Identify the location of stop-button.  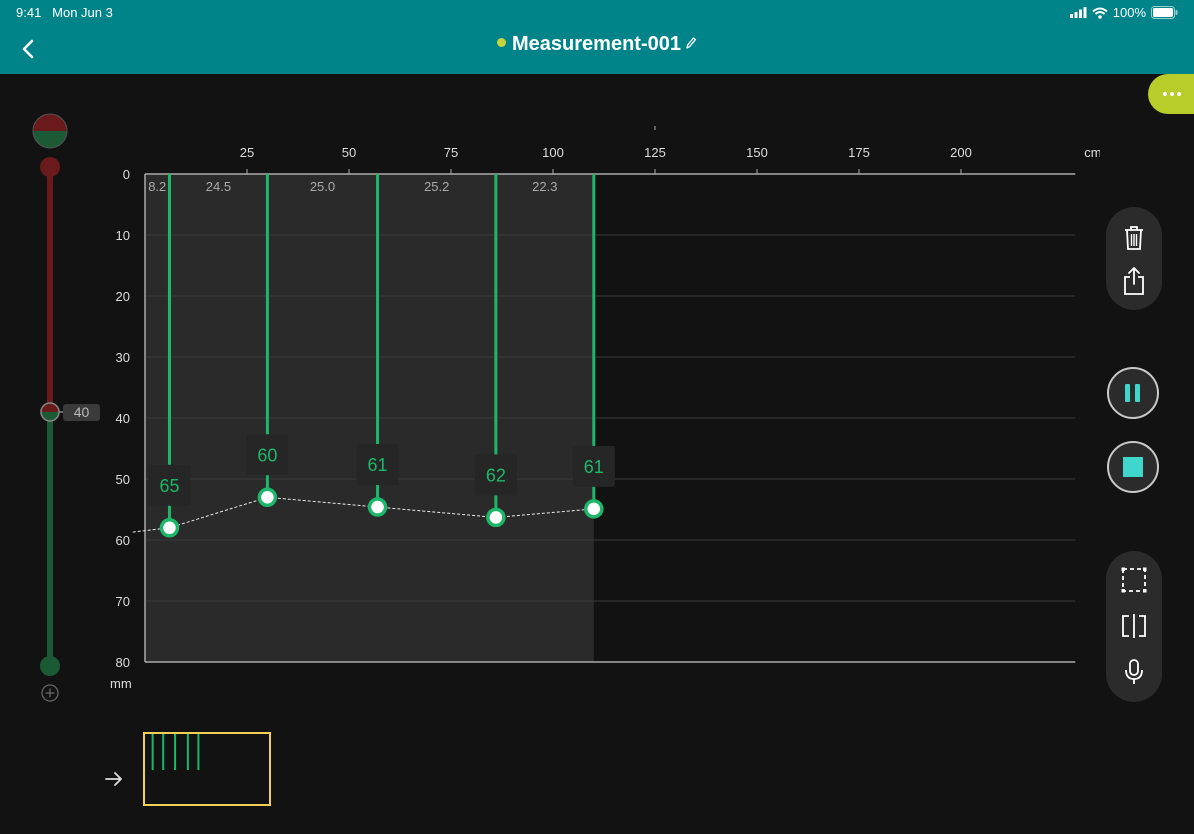
(1133, 467).